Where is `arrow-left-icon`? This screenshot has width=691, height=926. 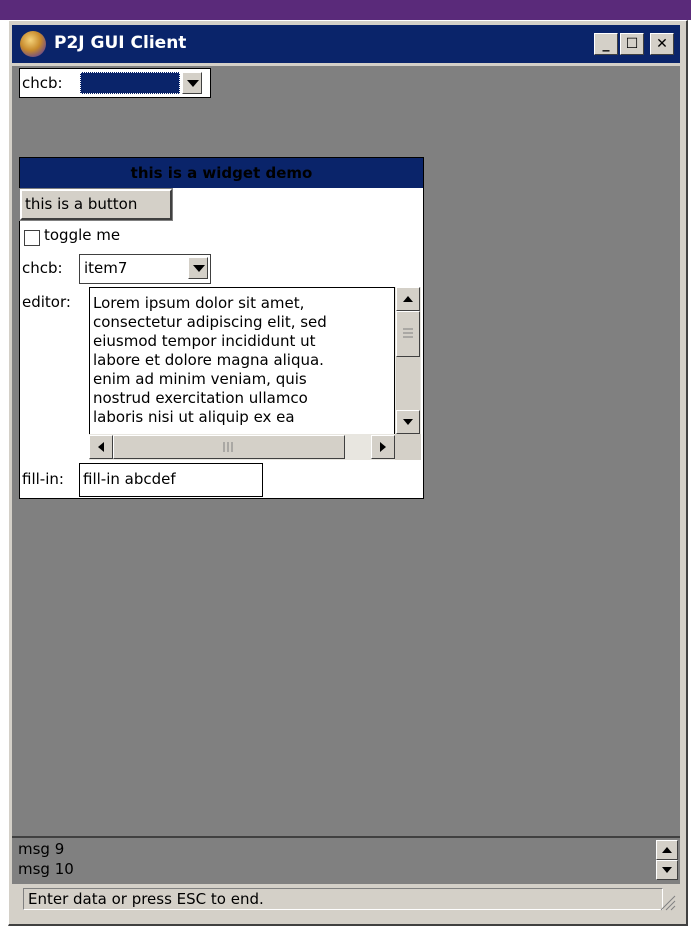
arrow-left-icon is located at coordinates (101, 447).